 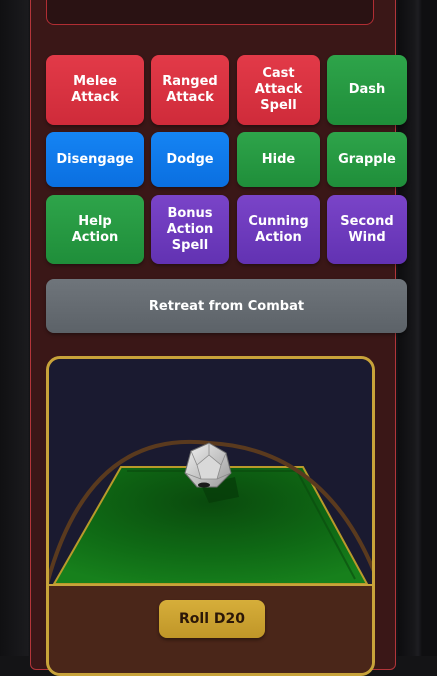 I want to click on cunning-action-button: Cunning Action, so click(x=278, y=229).